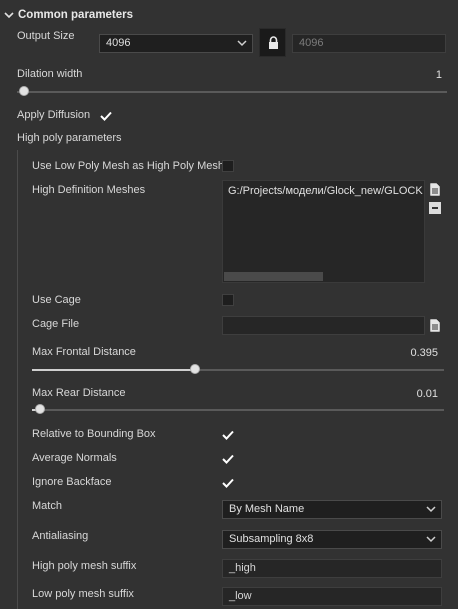 The width and height of the screenshot is (458, 609). Describe the element at coordinates (79, 393) in the screenshot. I see `max-rear-distance-label: Max Rear Distance` at that location.